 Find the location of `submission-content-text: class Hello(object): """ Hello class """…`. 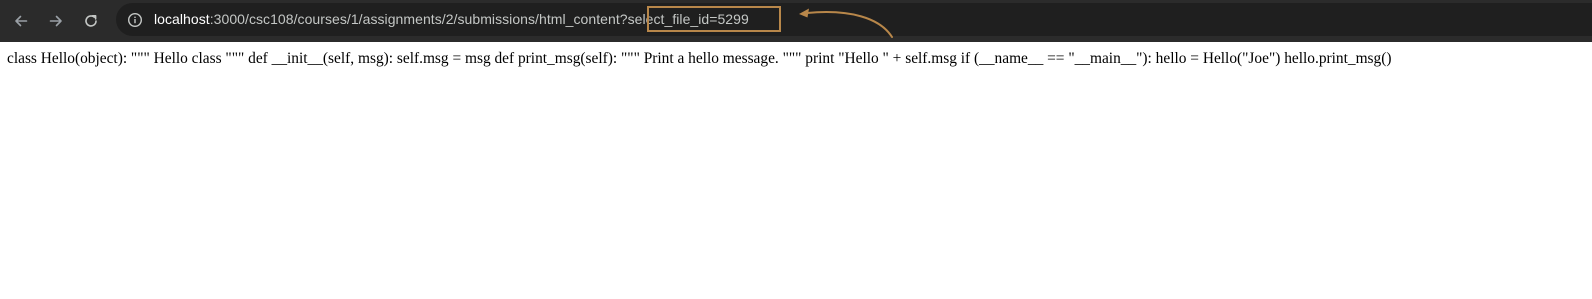

submission-content-text: class Hello(object): """ Hello class """… is located at coordinates (699, 58).